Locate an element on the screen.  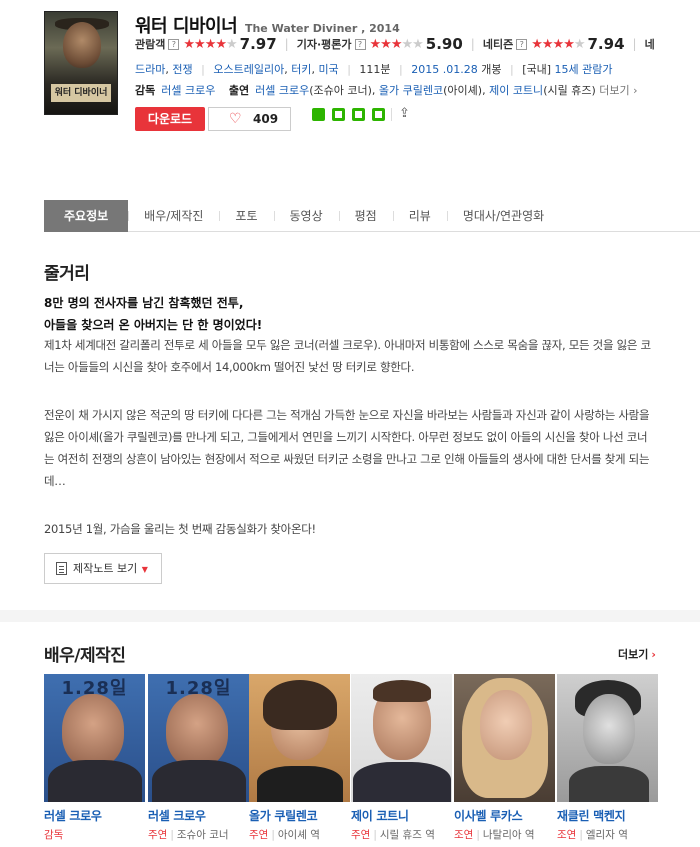
synopsis-title: 줄거리 is located at coordinates (67, 274).